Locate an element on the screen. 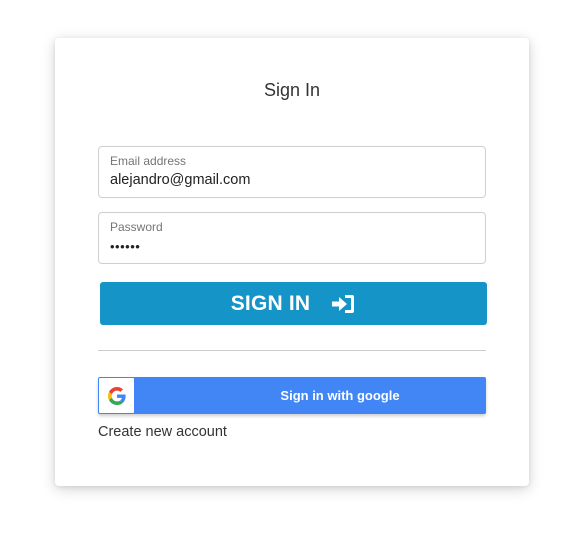 Image resolution: width=588 pixels, height=542 pixels. password-field-label: Password is located at coordinates (136, 227).